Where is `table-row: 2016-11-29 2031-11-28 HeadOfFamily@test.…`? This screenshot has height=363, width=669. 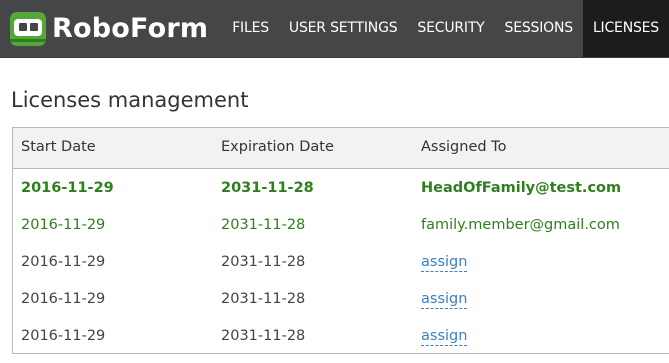
table-row: 2016-11-29 2031-11-28 HeadOfFamily@test.… is located at coordinates (341, 187).